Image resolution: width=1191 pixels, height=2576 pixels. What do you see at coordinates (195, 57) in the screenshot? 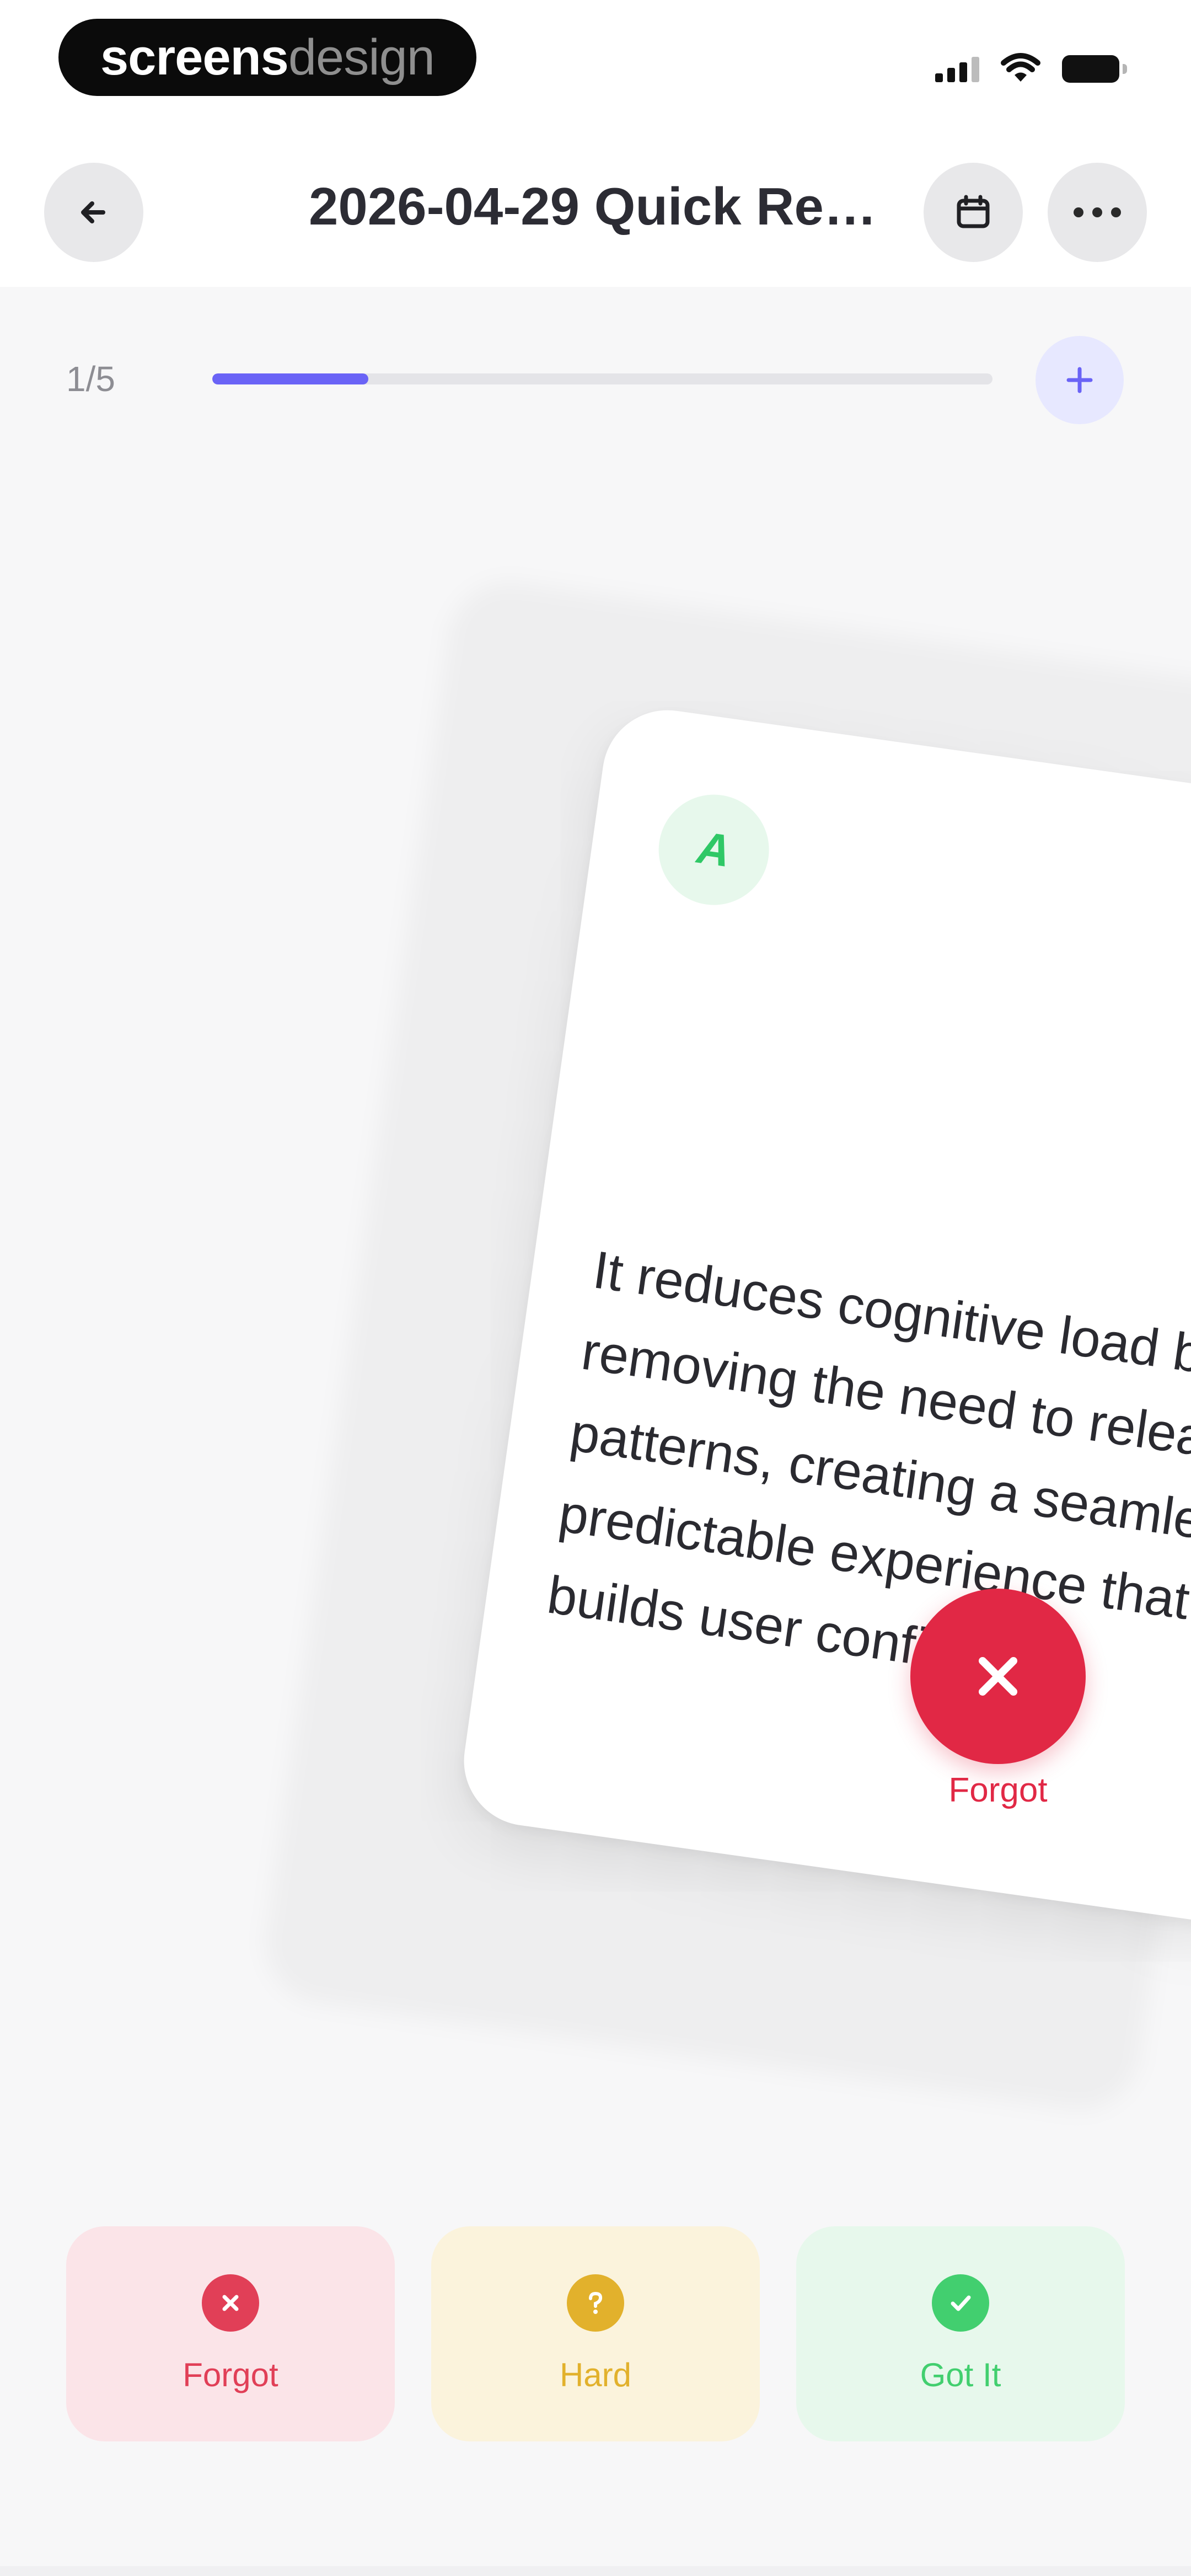
I see `brand-text-primary: screens` at bounding box center [195, 57].